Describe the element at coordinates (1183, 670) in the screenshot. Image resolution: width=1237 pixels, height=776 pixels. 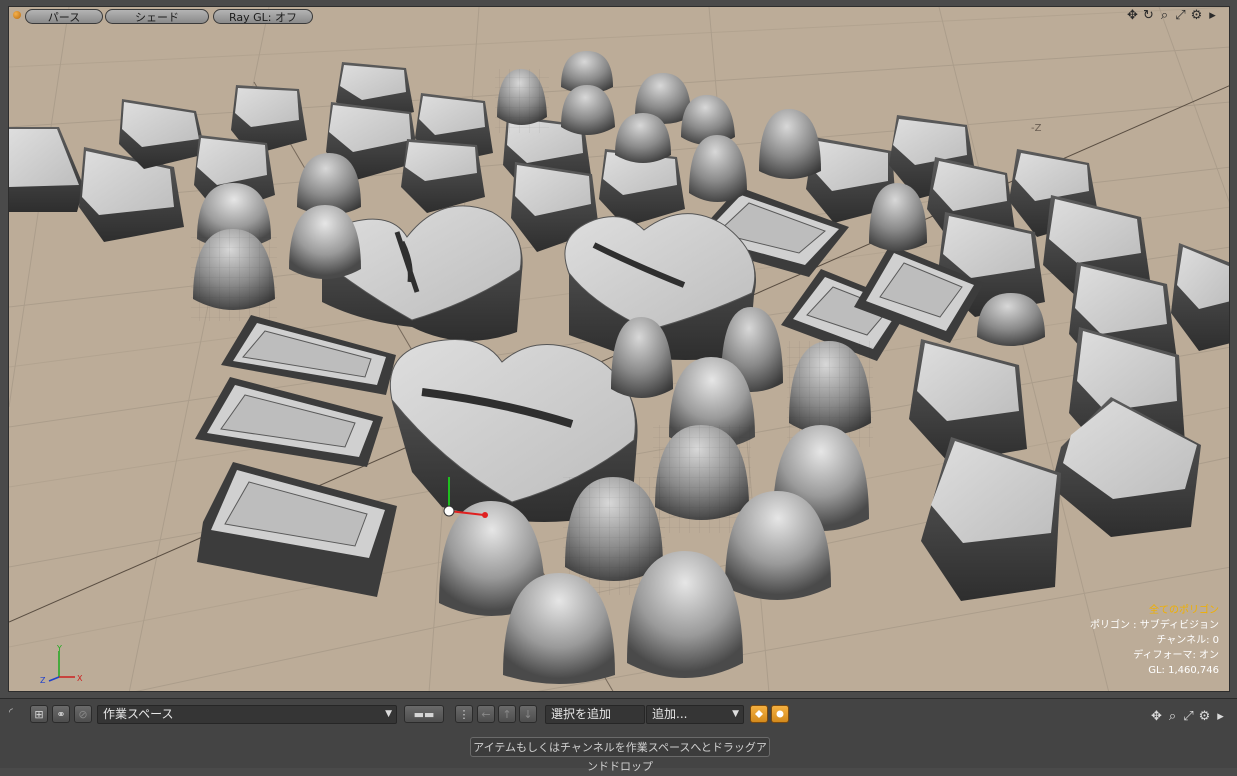
I see `hud-gl-count: GL: 1,460,746` at that location.